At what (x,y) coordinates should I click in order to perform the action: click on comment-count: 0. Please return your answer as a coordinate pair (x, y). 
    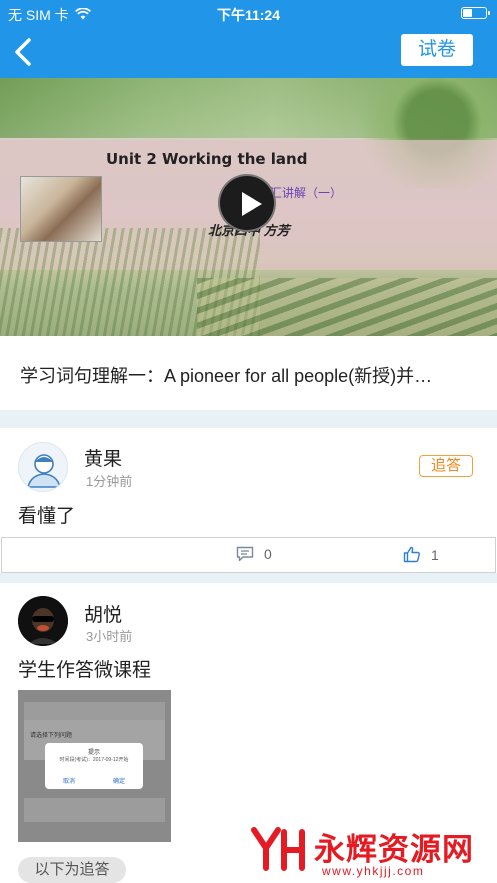
    Looking at the image, I should click on (268, 554).